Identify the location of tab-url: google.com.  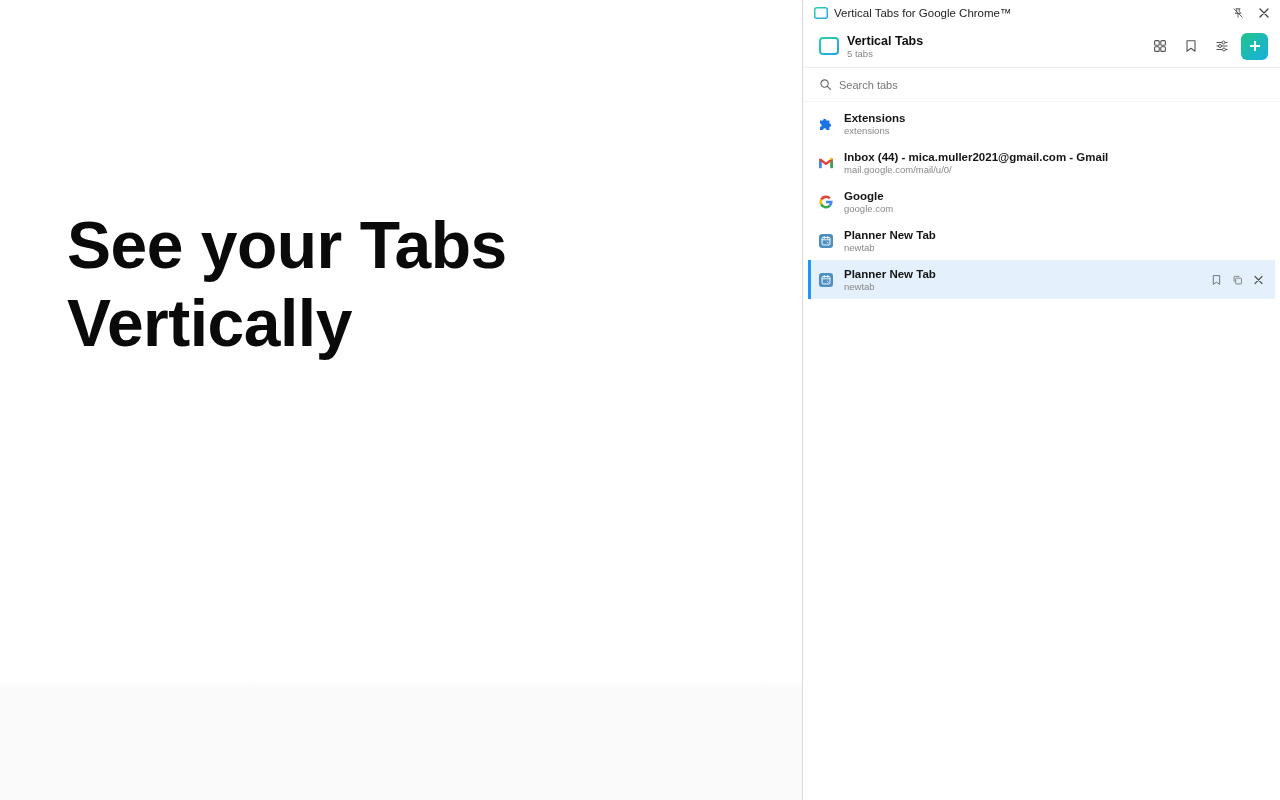
(869, 208).